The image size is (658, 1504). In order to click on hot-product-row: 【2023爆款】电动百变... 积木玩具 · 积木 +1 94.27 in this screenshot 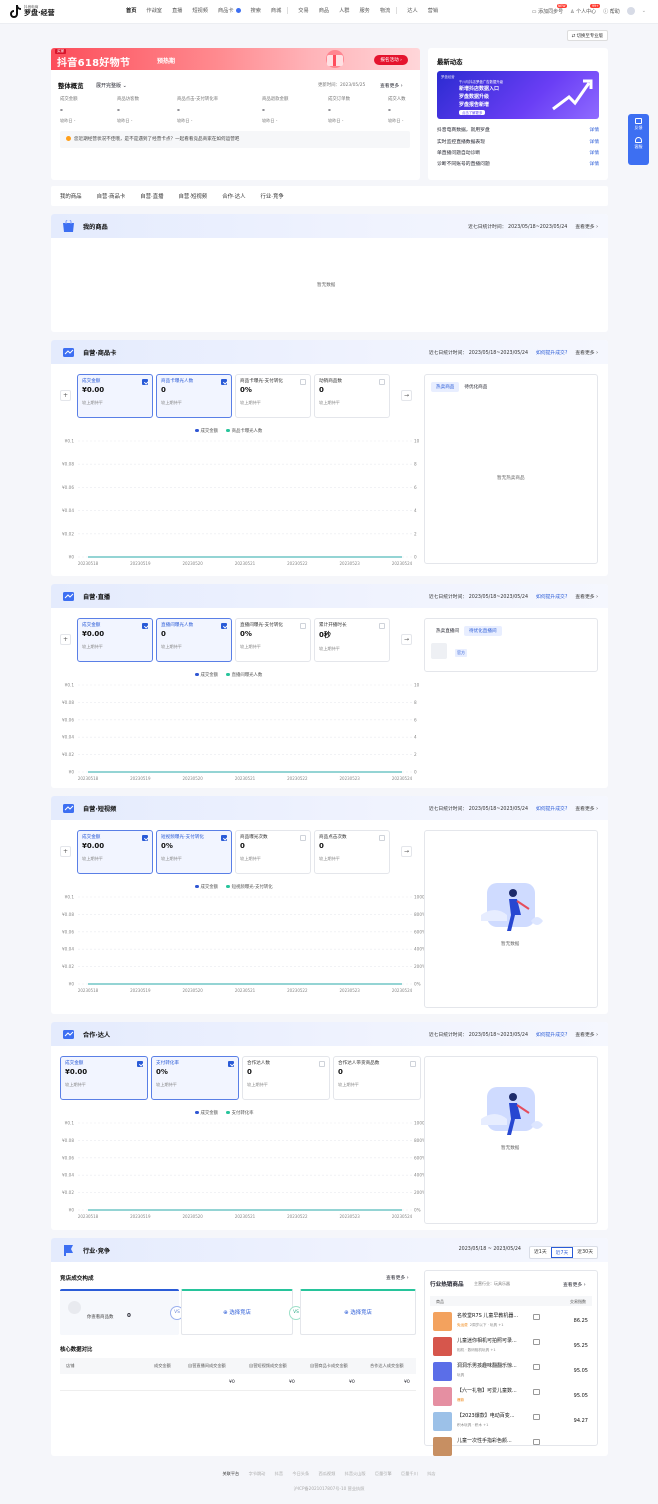, I will do `click(512, 1421)`.